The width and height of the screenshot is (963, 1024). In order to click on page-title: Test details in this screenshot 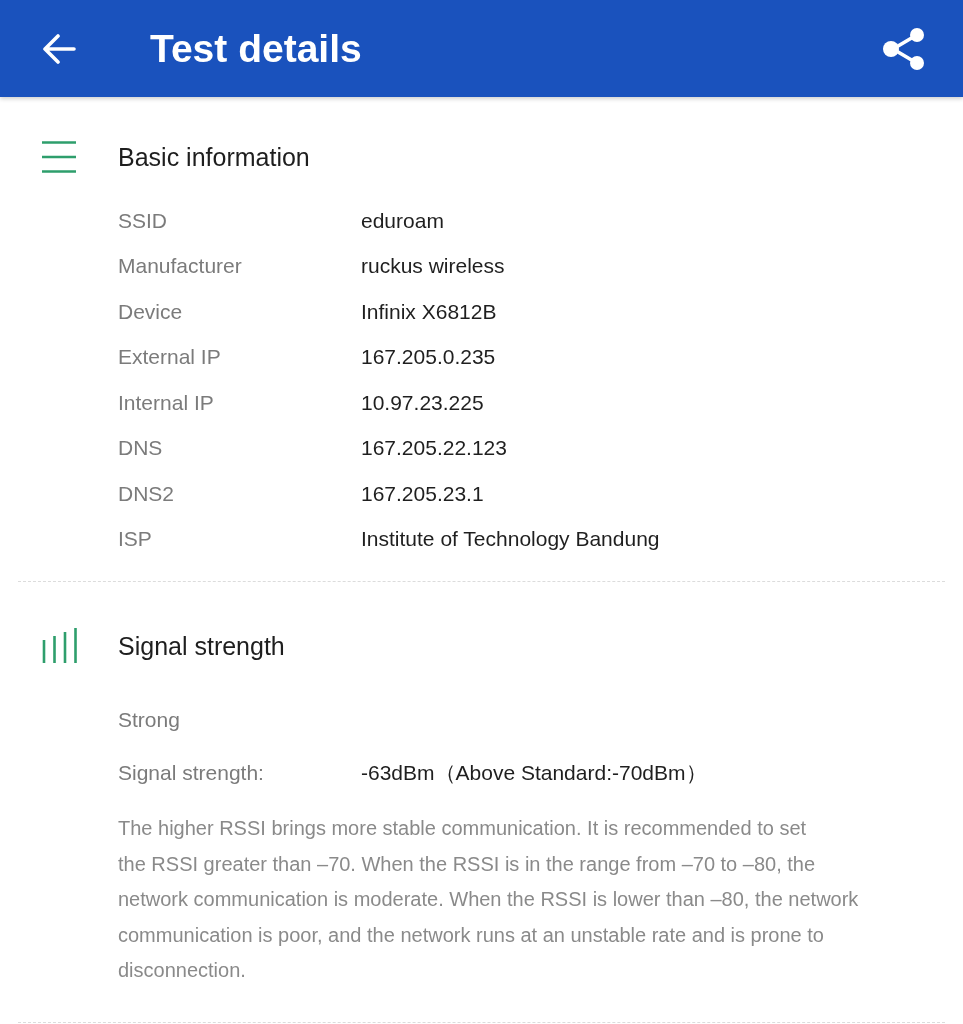, I will do `click(256, 48)`.